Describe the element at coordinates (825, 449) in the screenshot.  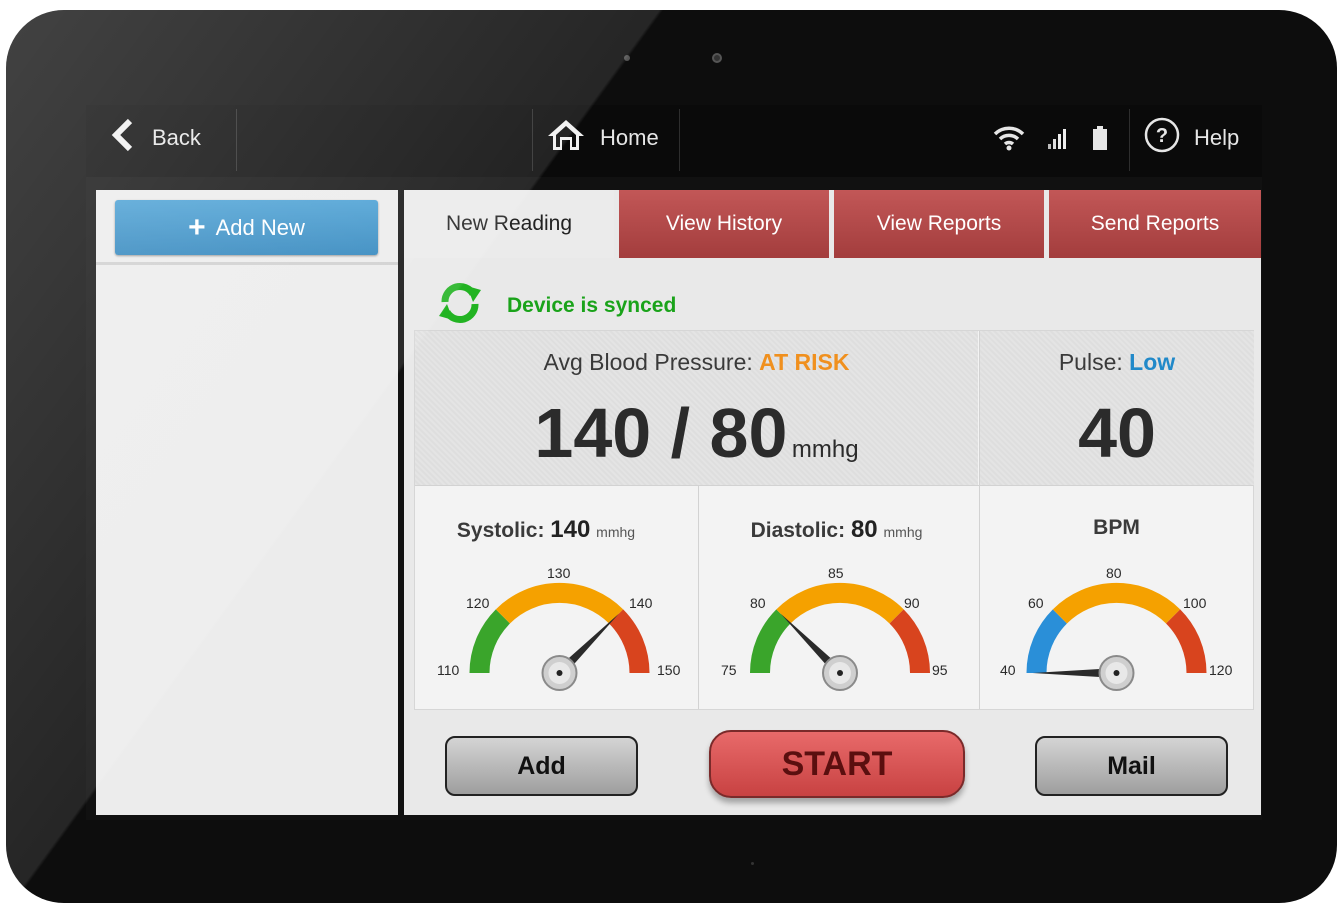
I see `bp-unit: mmhg` at that location.